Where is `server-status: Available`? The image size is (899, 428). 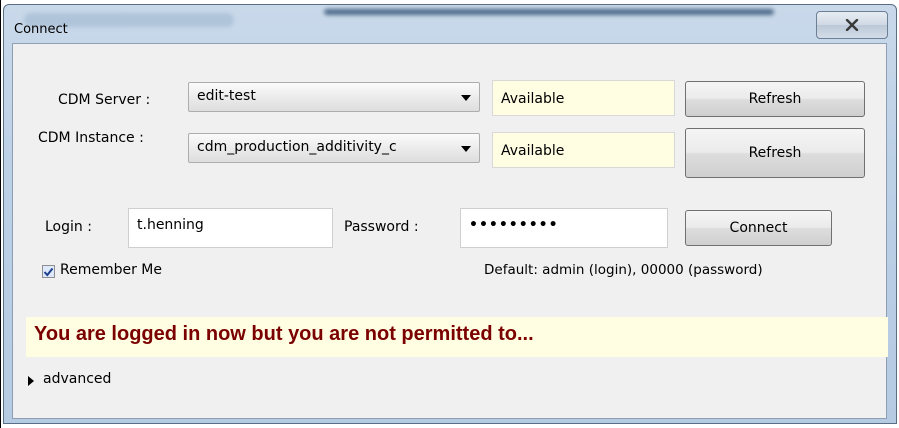
server-status: Available is located at coordinates (583, 98).